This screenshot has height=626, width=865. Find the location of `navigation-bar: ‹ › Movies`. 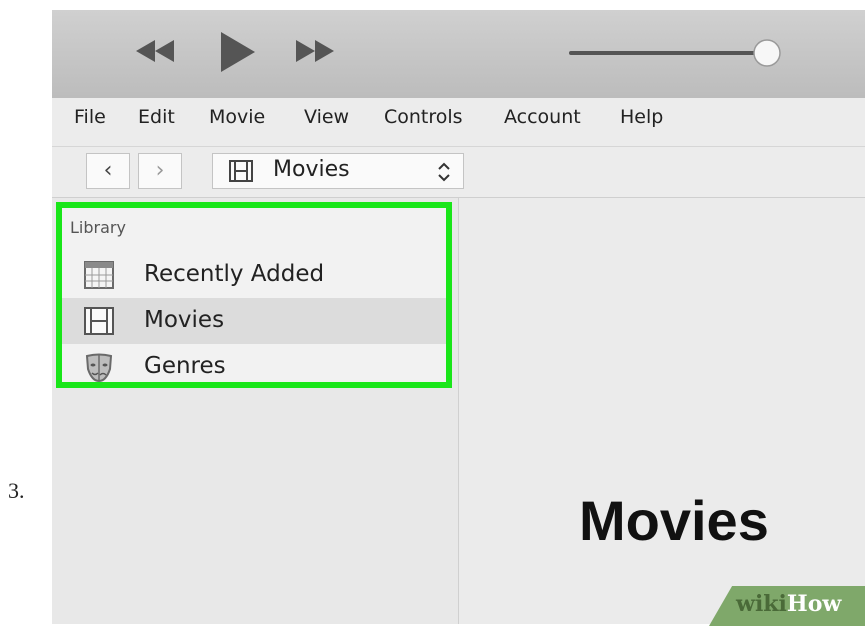

navigation-bar: ‹ › Movies is located at coordinates (458, 172).